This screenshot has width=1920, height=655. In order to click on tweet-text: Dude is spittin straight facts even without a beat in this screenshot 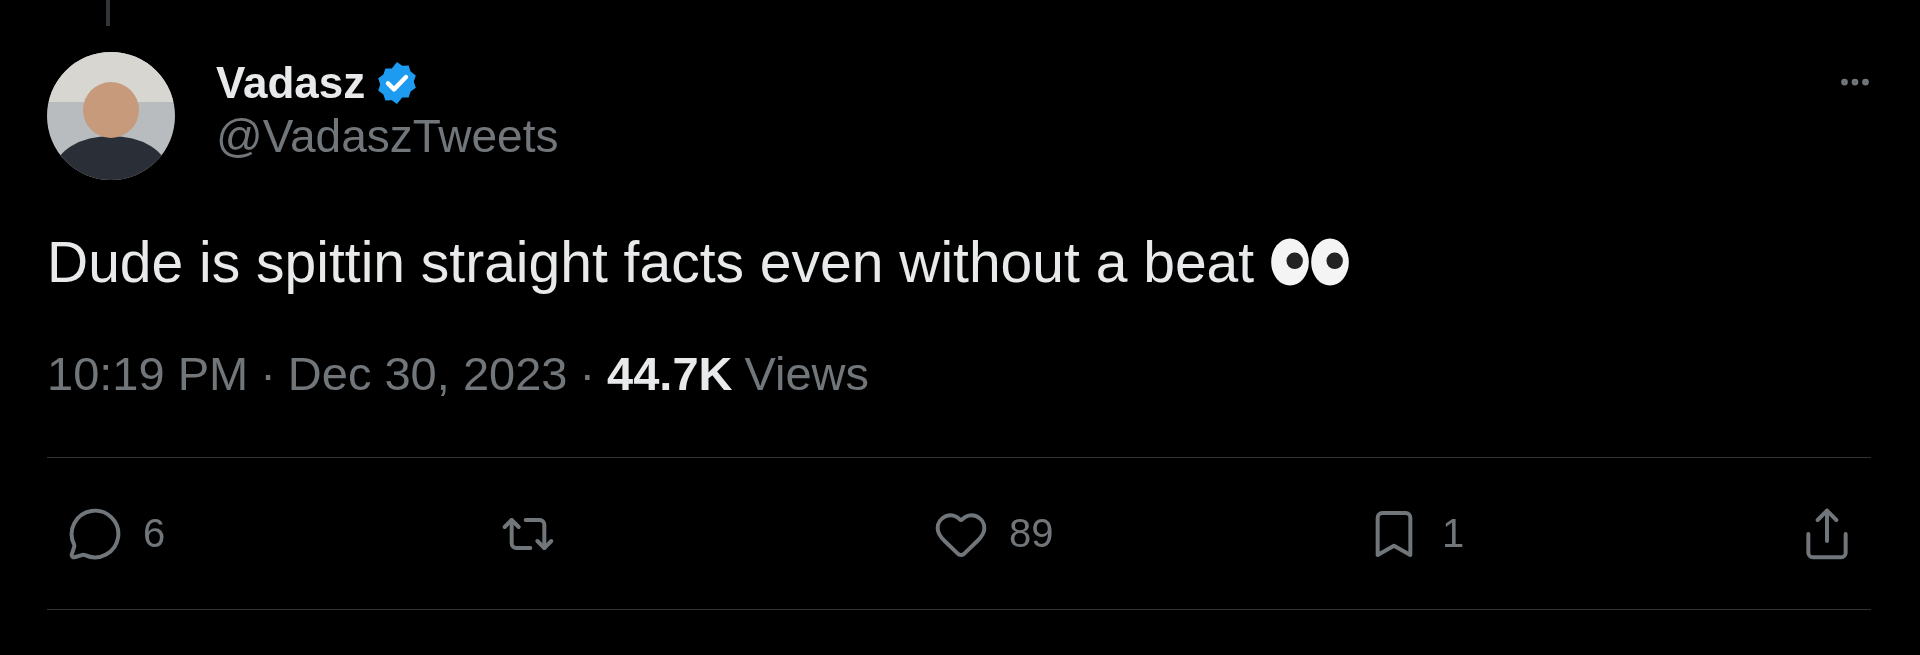, I will do `click(651, 262)`.